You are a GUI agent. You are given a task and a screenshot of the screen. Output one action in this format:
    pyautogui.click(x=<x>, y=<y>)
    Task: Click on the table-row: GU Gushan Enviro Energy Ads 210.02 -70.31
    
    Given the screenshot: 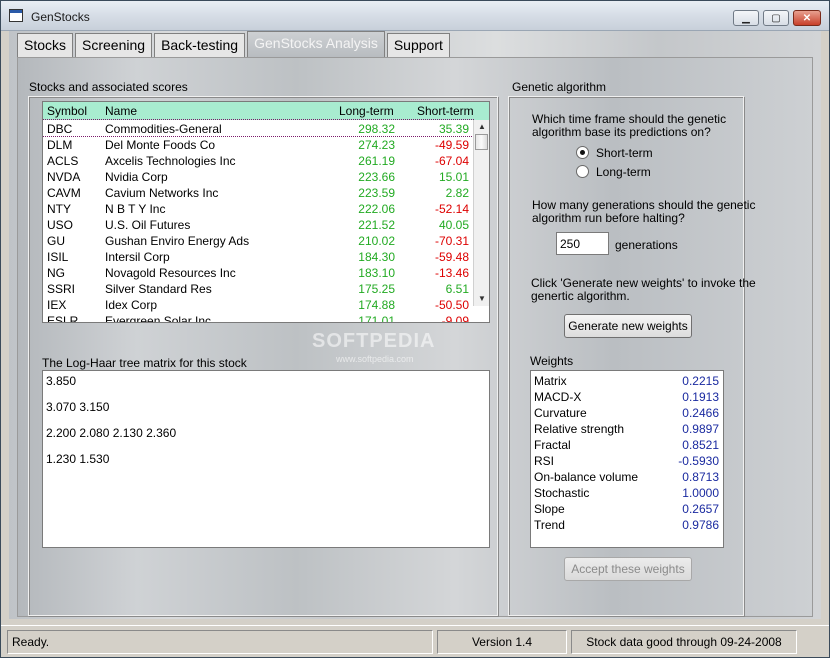 What is the action you would take?
    pyautogui.click(x=258, y=240)
    